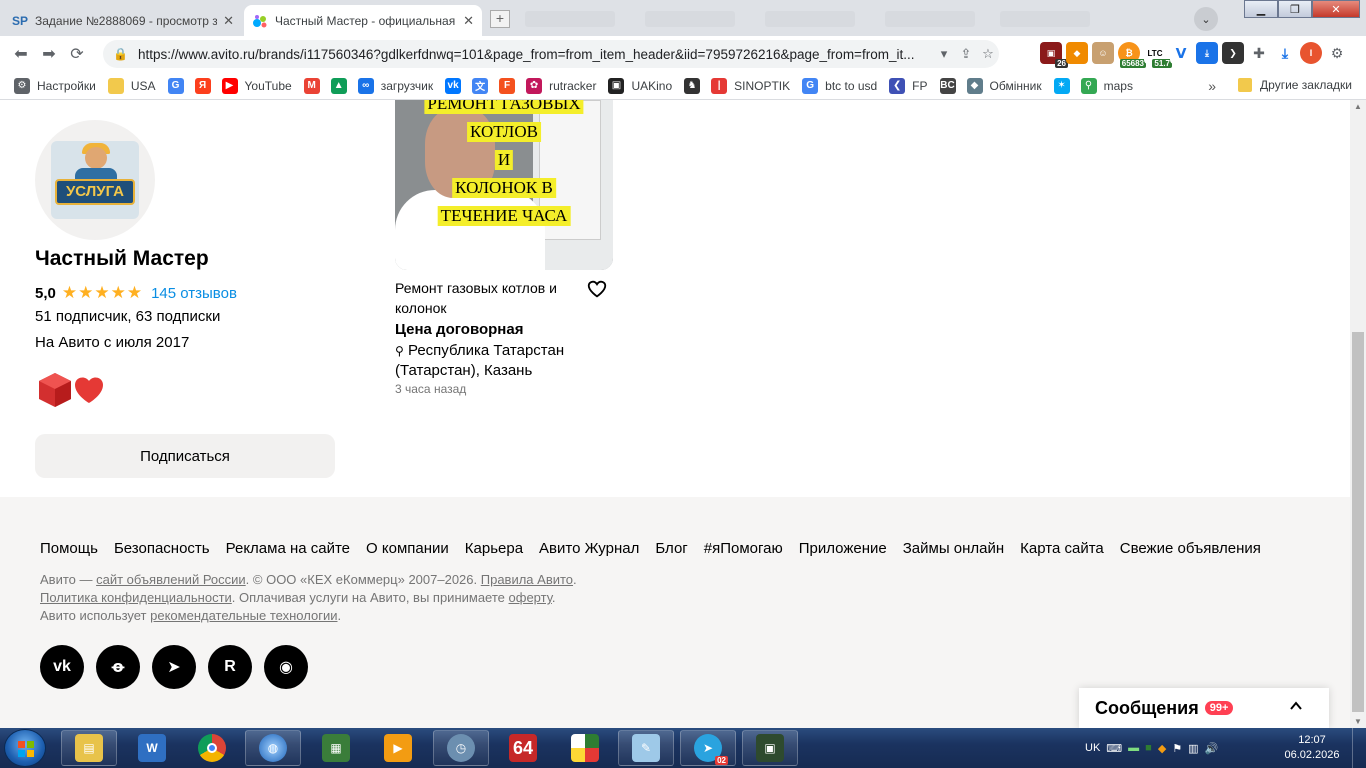  Describe the element at coordinates (561, 85) in the screenshot. I see `bookmark-item: ✿ rutracker` at that location.